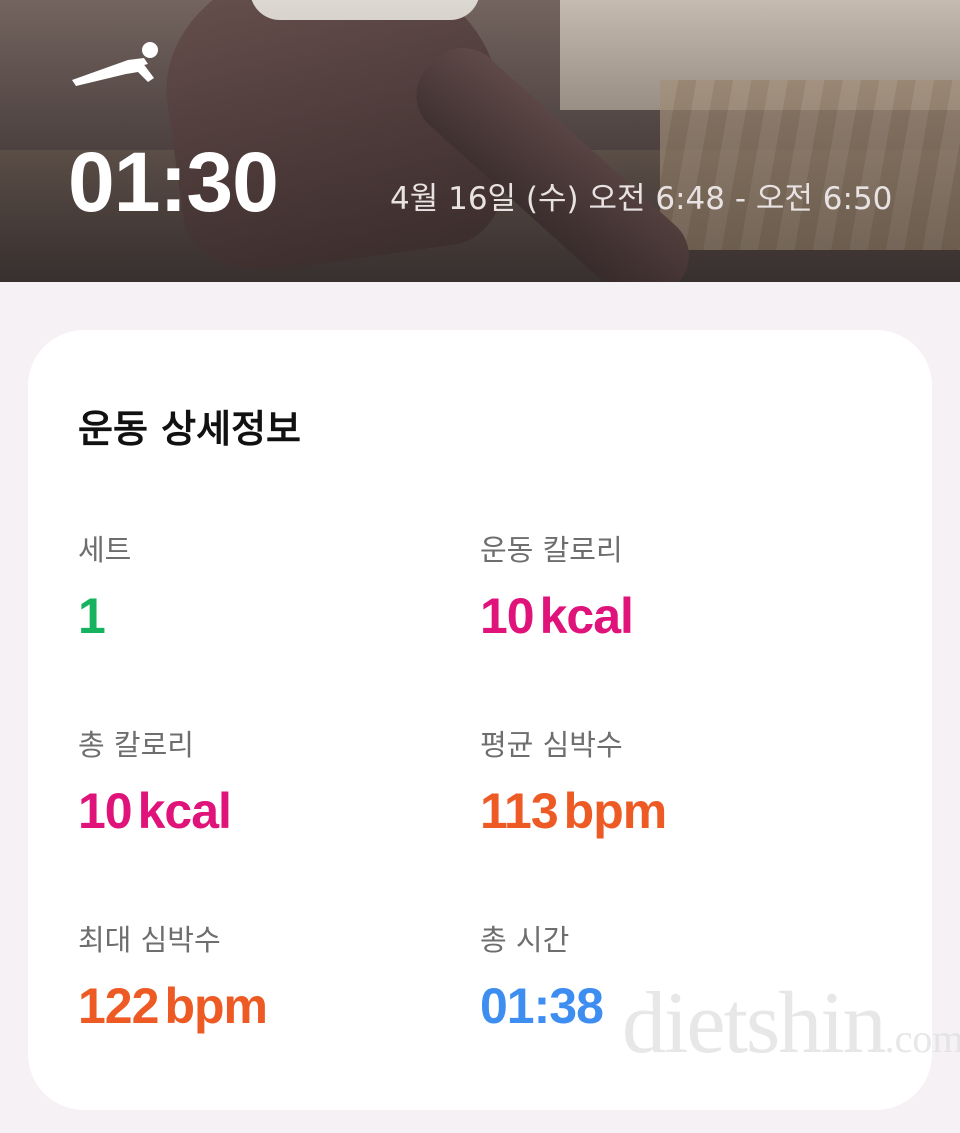  What do you see at coordinates (105, 550) in the screenshot?
I see `stat-label: 세트` at bounding box center [105, 550].